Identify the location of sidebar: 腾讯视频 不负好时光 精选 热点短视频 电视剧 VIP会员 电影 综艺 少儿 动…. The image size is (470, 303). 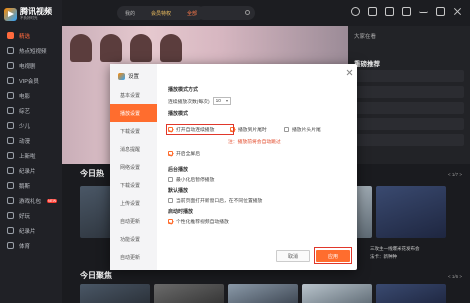
(31, 151).